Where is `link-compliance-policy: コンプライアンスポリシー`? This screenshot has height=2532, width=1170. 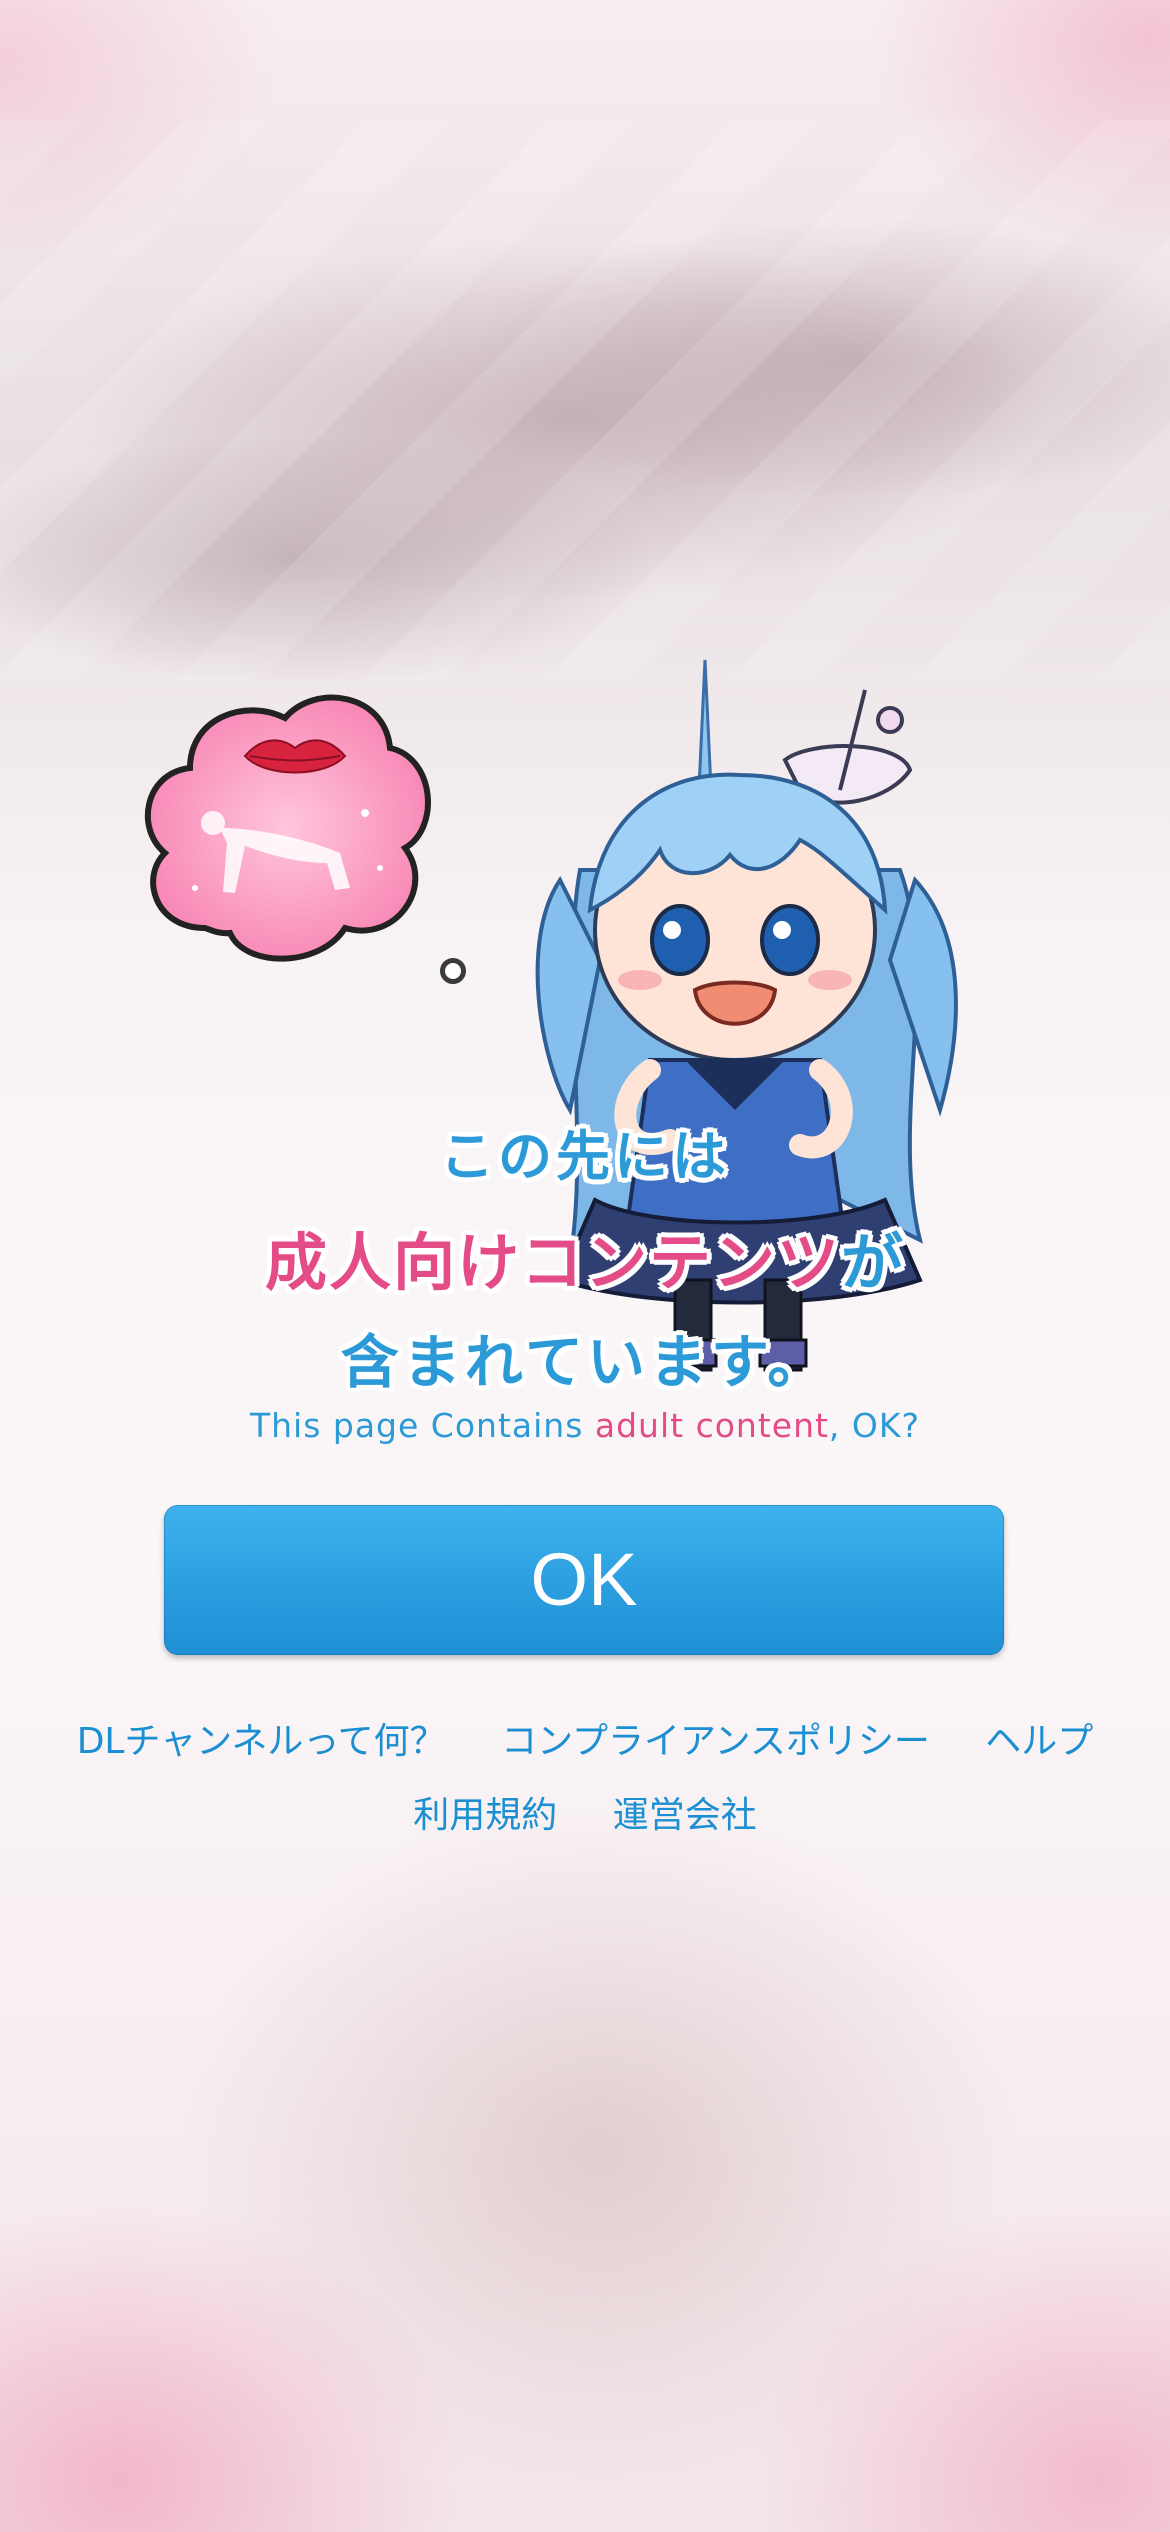 link-compliance-policy: コンプライアンスポリシー is located at coordinates (715, 1741).